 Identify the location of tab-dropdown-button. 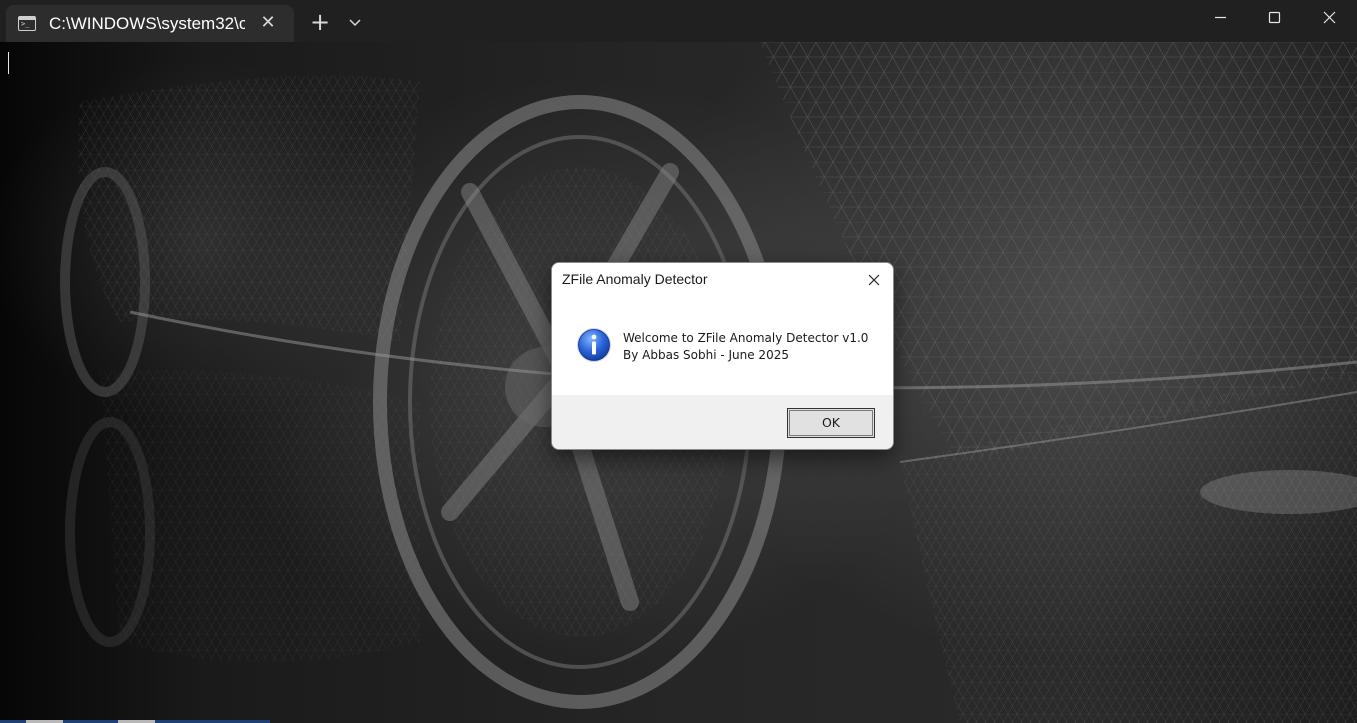
(355, 22).